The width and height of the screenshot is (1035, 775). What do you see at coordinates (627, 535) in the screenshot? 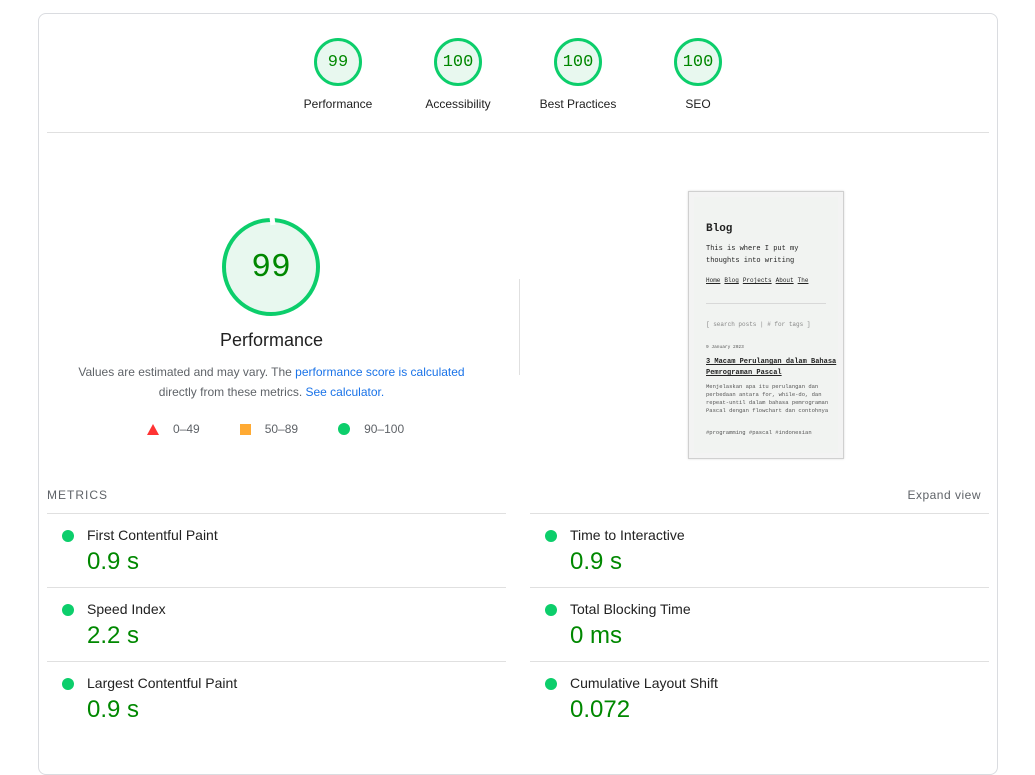
I see `metric-name: Time to Interactive` at bounding box center [627, 535].